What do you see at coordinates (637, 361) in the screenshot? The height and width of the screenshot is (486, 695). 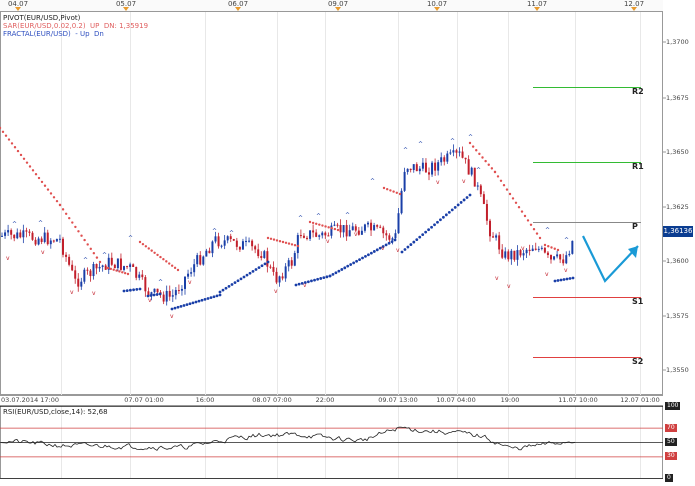 I see `pivot-label-s2: S2` at bounding box center [637, 361].